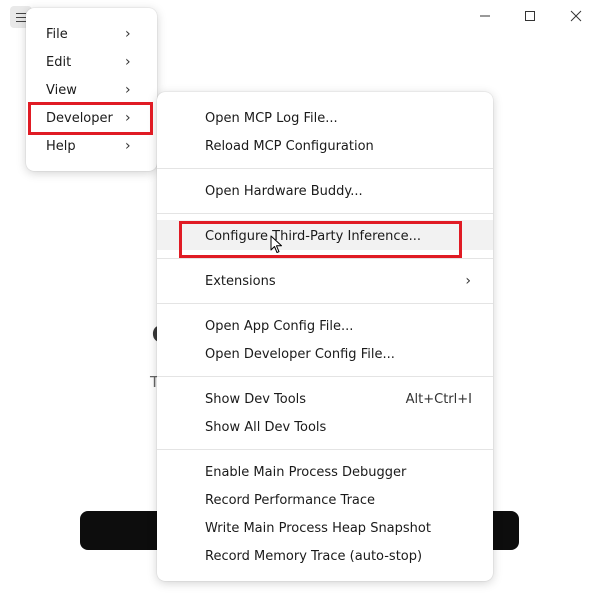  Describe the element at coordinates (438, 399) in the screenshot. I see `keyboard-shortcut: Alt+Ctrl+I` at that location.